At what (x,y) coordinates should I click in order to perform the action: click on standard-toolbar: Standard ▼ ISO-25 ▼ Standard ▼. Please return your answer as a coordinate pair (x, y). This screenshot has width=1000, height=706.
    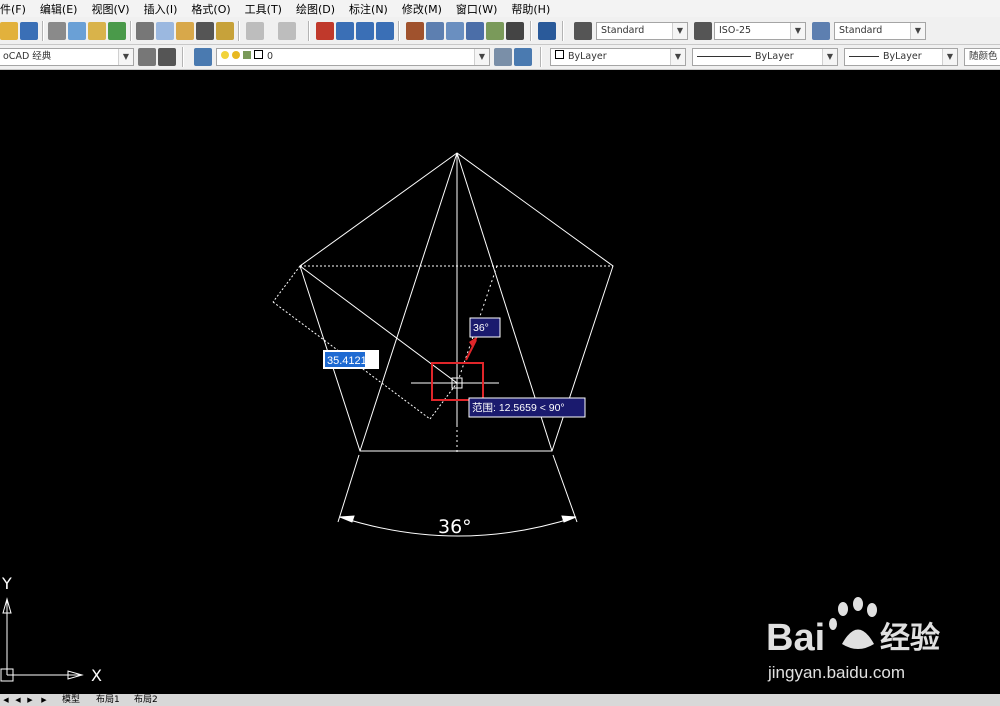
    Looking at the image, I should click on (500, 31).